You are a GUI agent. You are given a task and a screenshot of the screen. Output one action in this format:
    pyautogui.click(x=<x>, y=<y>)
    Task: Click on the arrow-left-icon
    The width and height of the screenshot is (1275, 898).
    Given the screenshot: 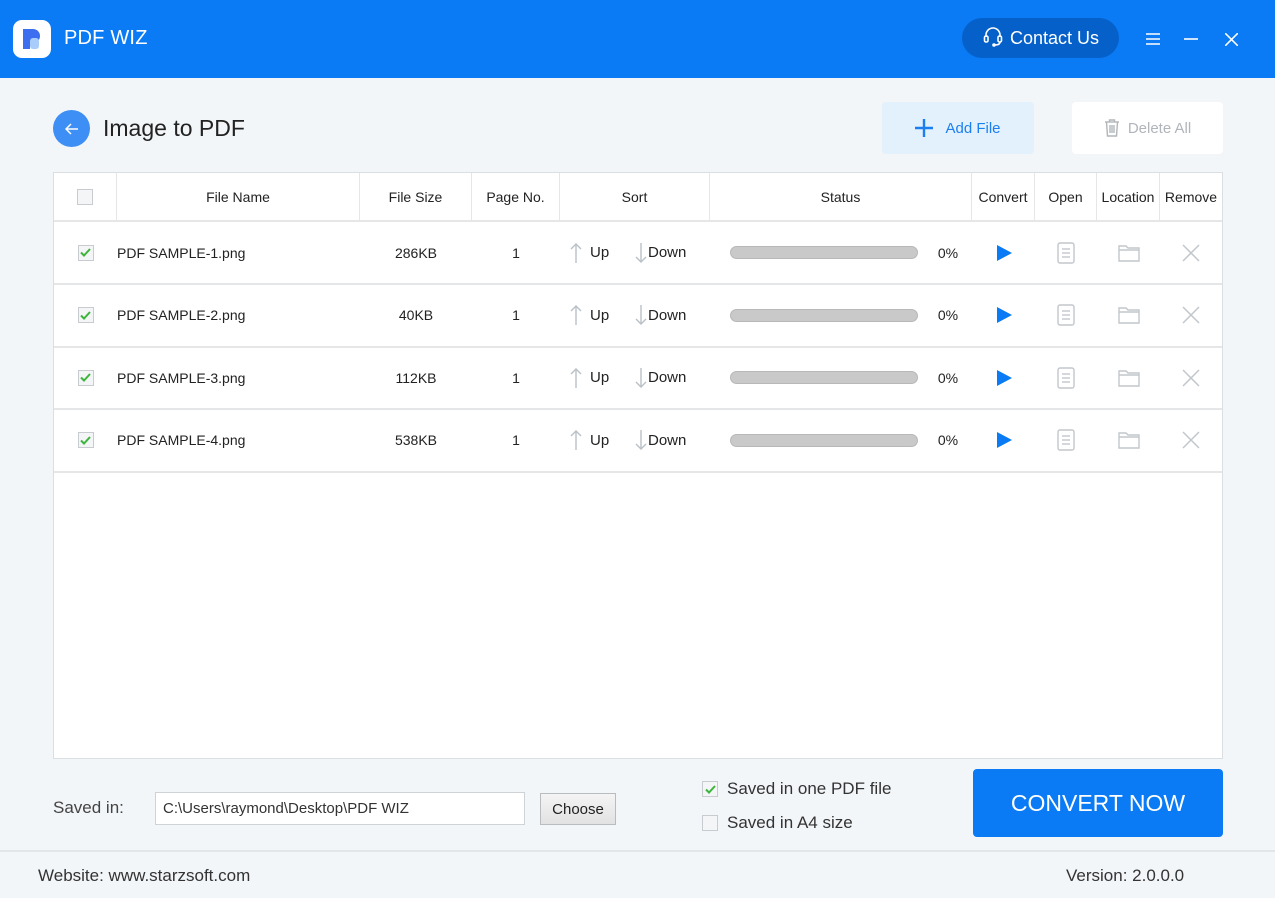 What is the action you would take?
    pyautogui.click(x=71, y=128)
    